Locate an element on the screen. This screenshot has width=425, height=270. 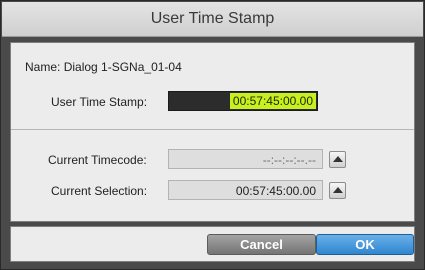
current-selection-field: 00:57:45:00.00 is located at coordinates (245, 190).